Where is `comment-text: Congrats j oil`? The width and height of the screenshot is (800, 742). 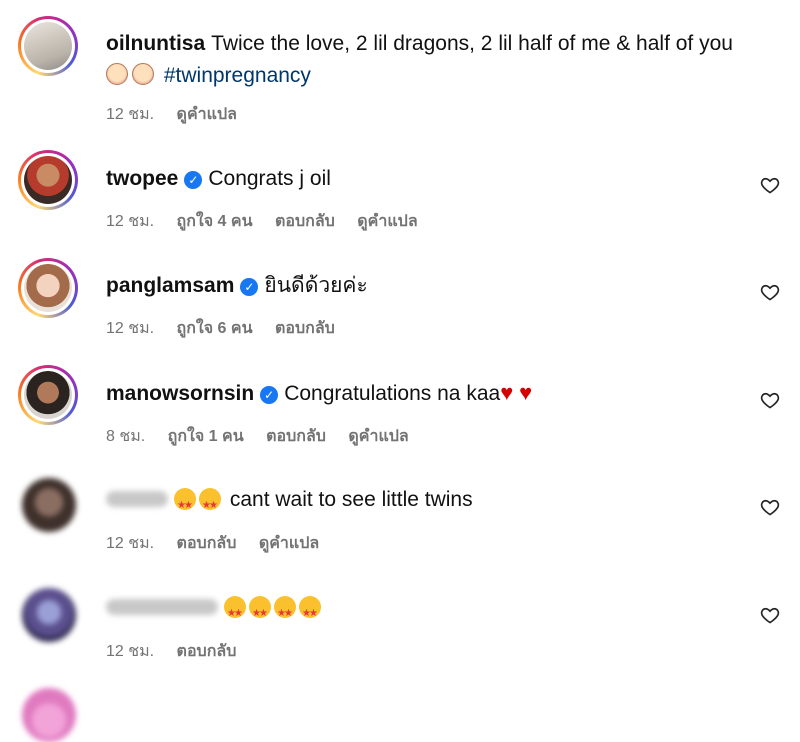 comment-text: Congrats j oil is located at coordinates (269, 178).